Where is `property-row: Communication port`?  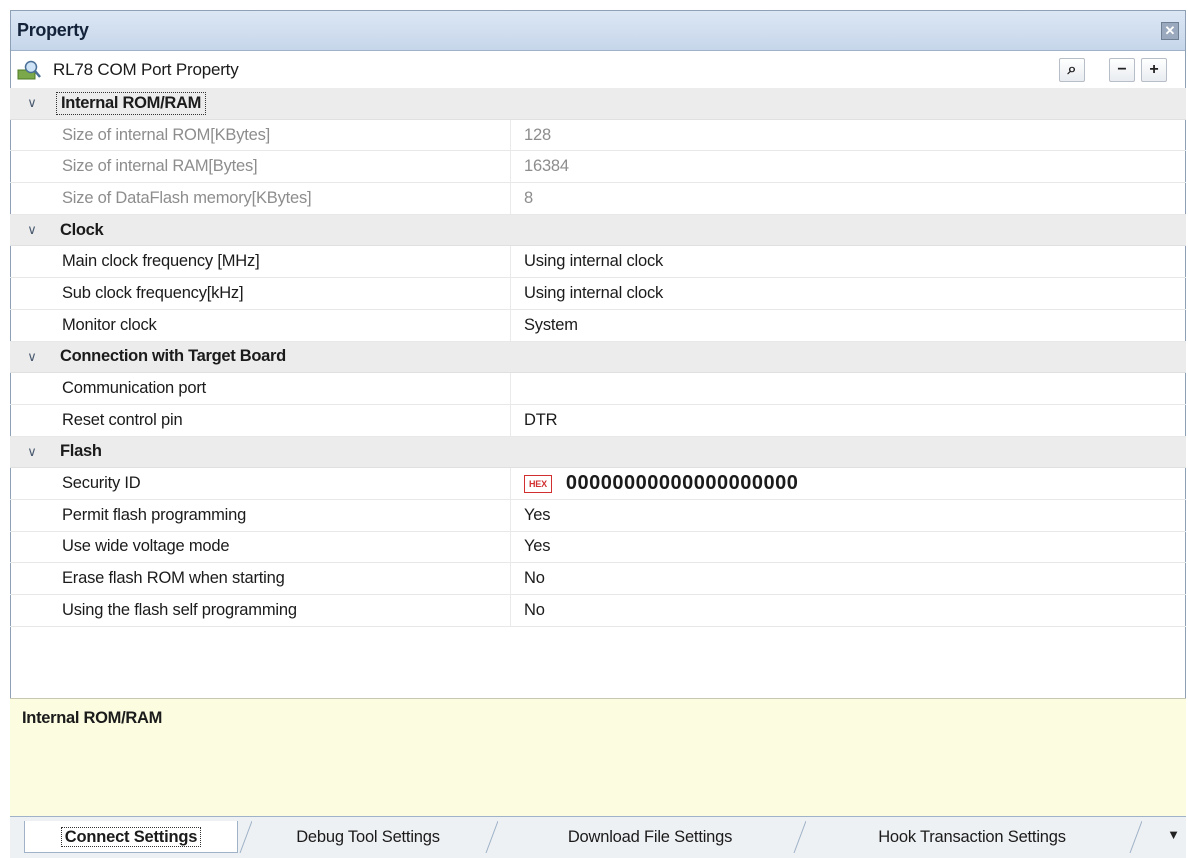
property-row: Communication port is located at coordinates (598, 389).